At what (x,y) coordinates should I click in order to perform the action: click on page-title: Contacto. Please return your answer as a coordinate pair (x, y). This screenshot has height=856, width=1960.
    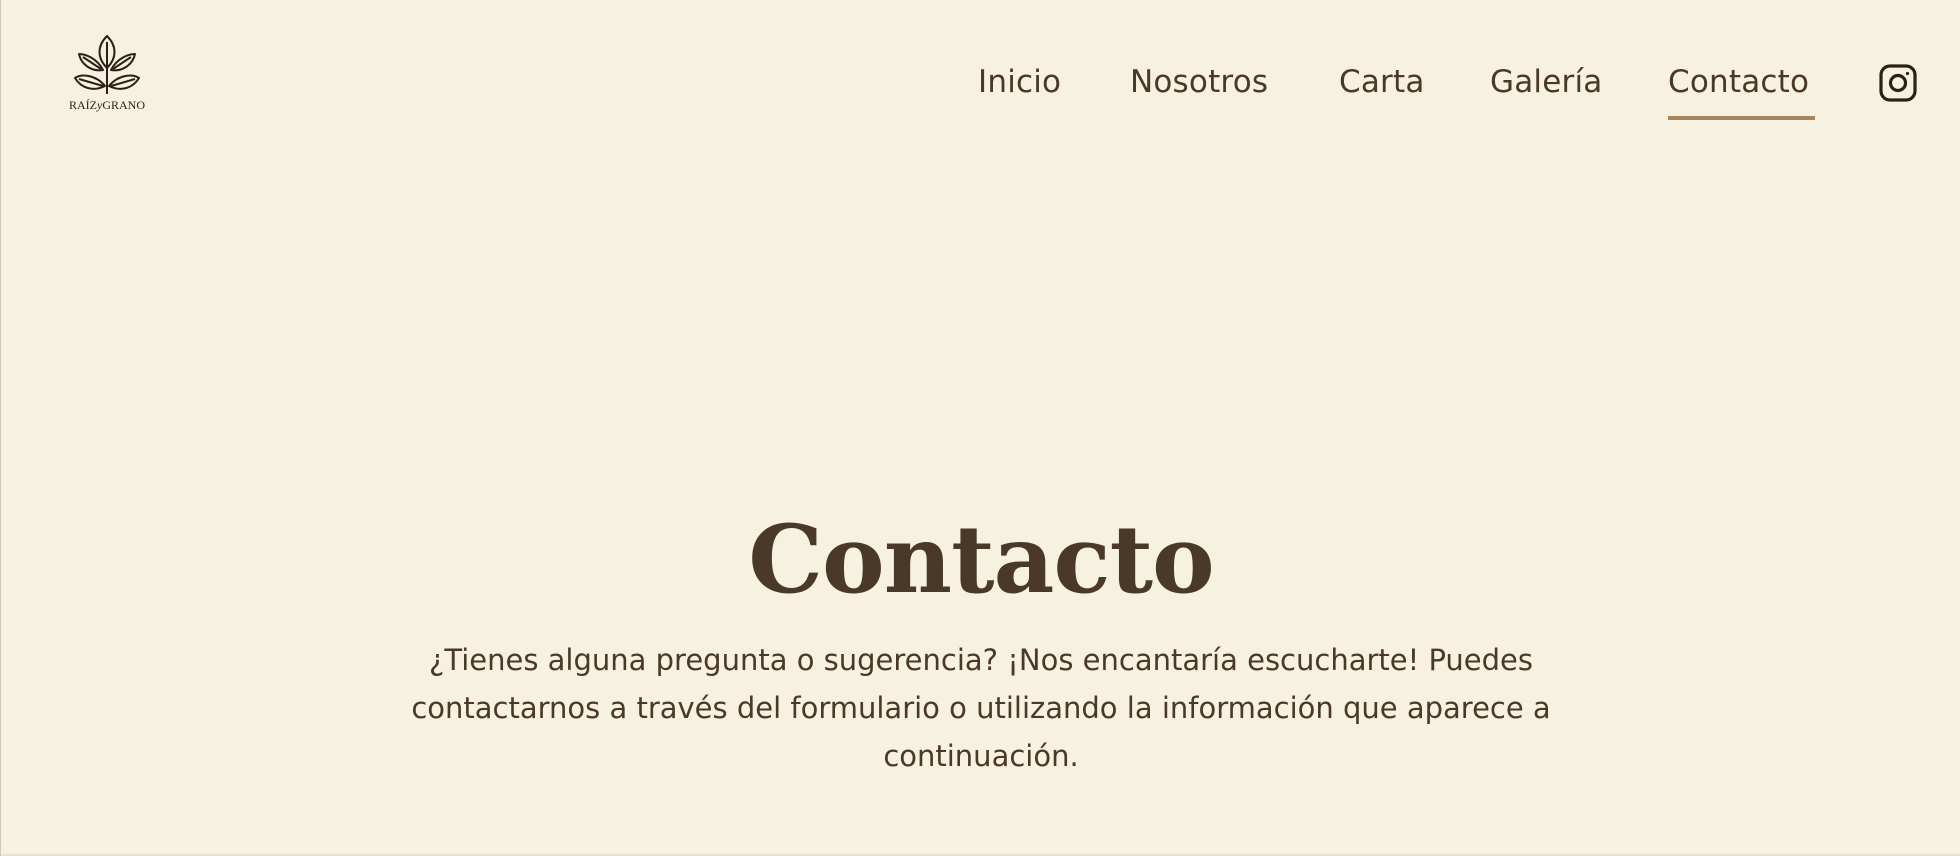
    Looking at the image, I should click on (981, 560).